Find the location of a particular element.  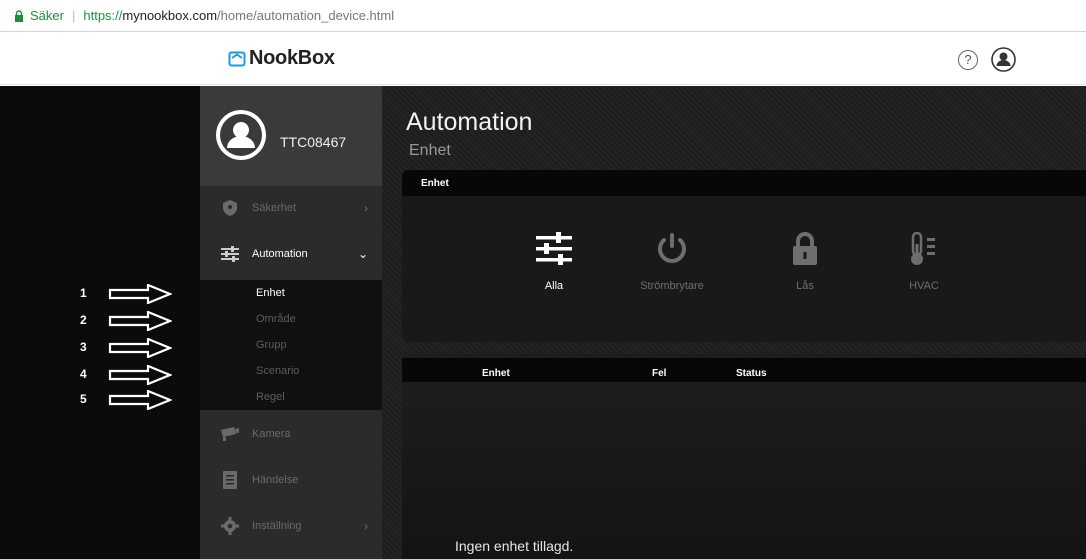

avatar is located at coordinates (241, 135).